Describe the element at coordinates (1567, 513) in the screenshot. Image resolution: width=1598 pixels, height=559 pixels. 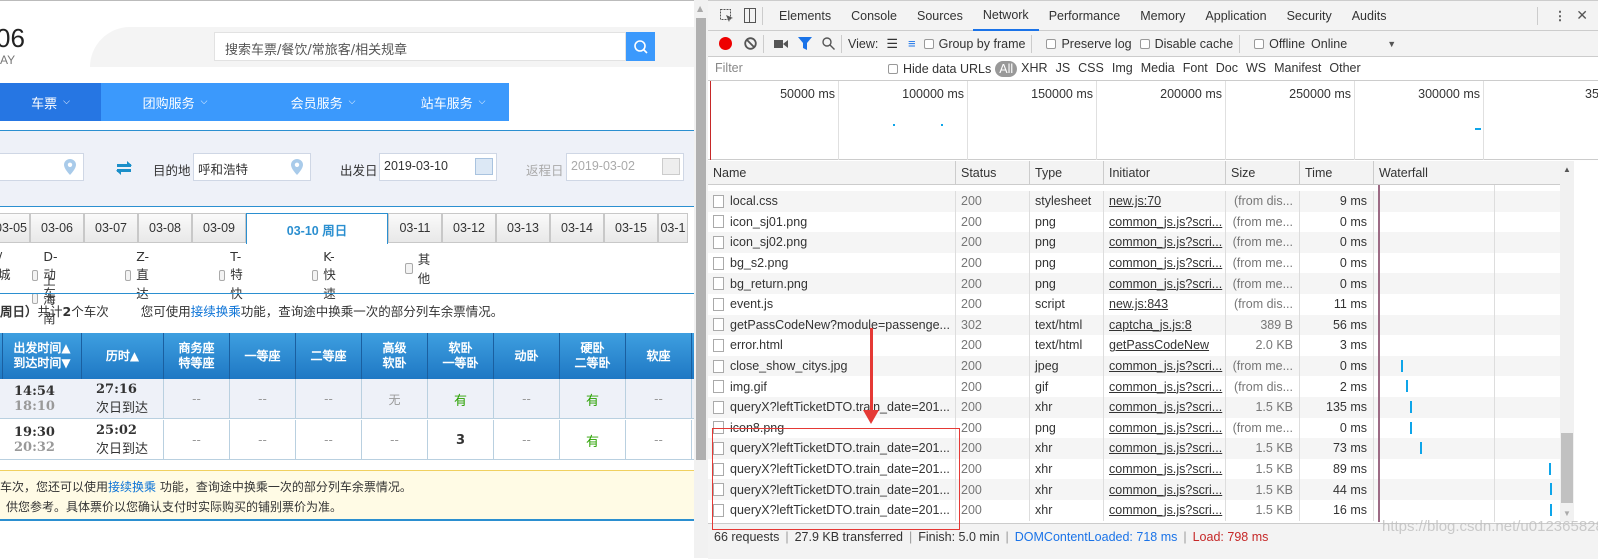
I see `scroll-down-icon: ▼` at that location.